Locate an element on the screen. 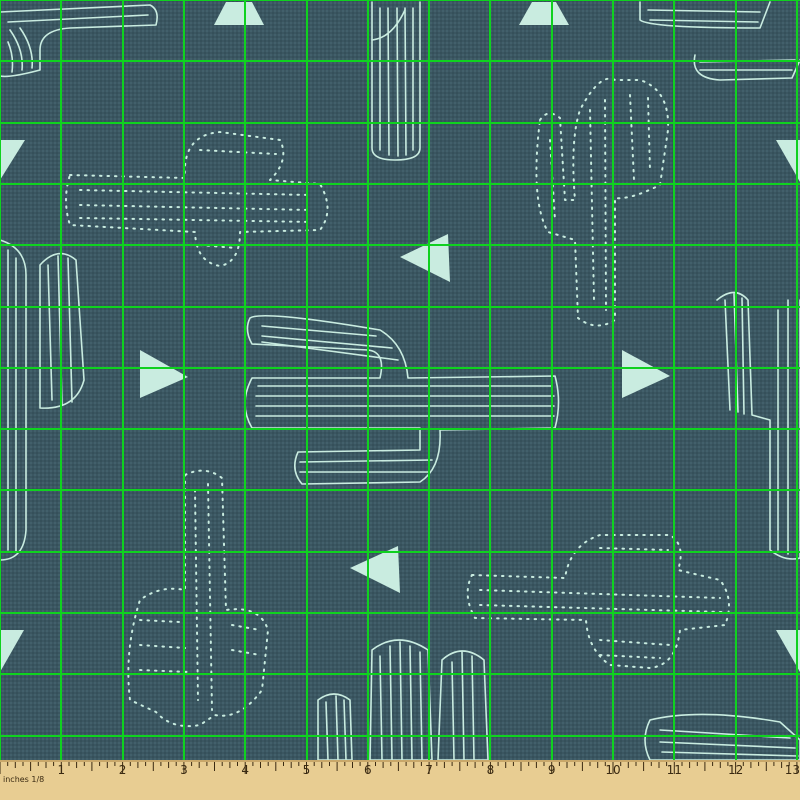  ruler-number: 9 is located at coordinates (552, 770).